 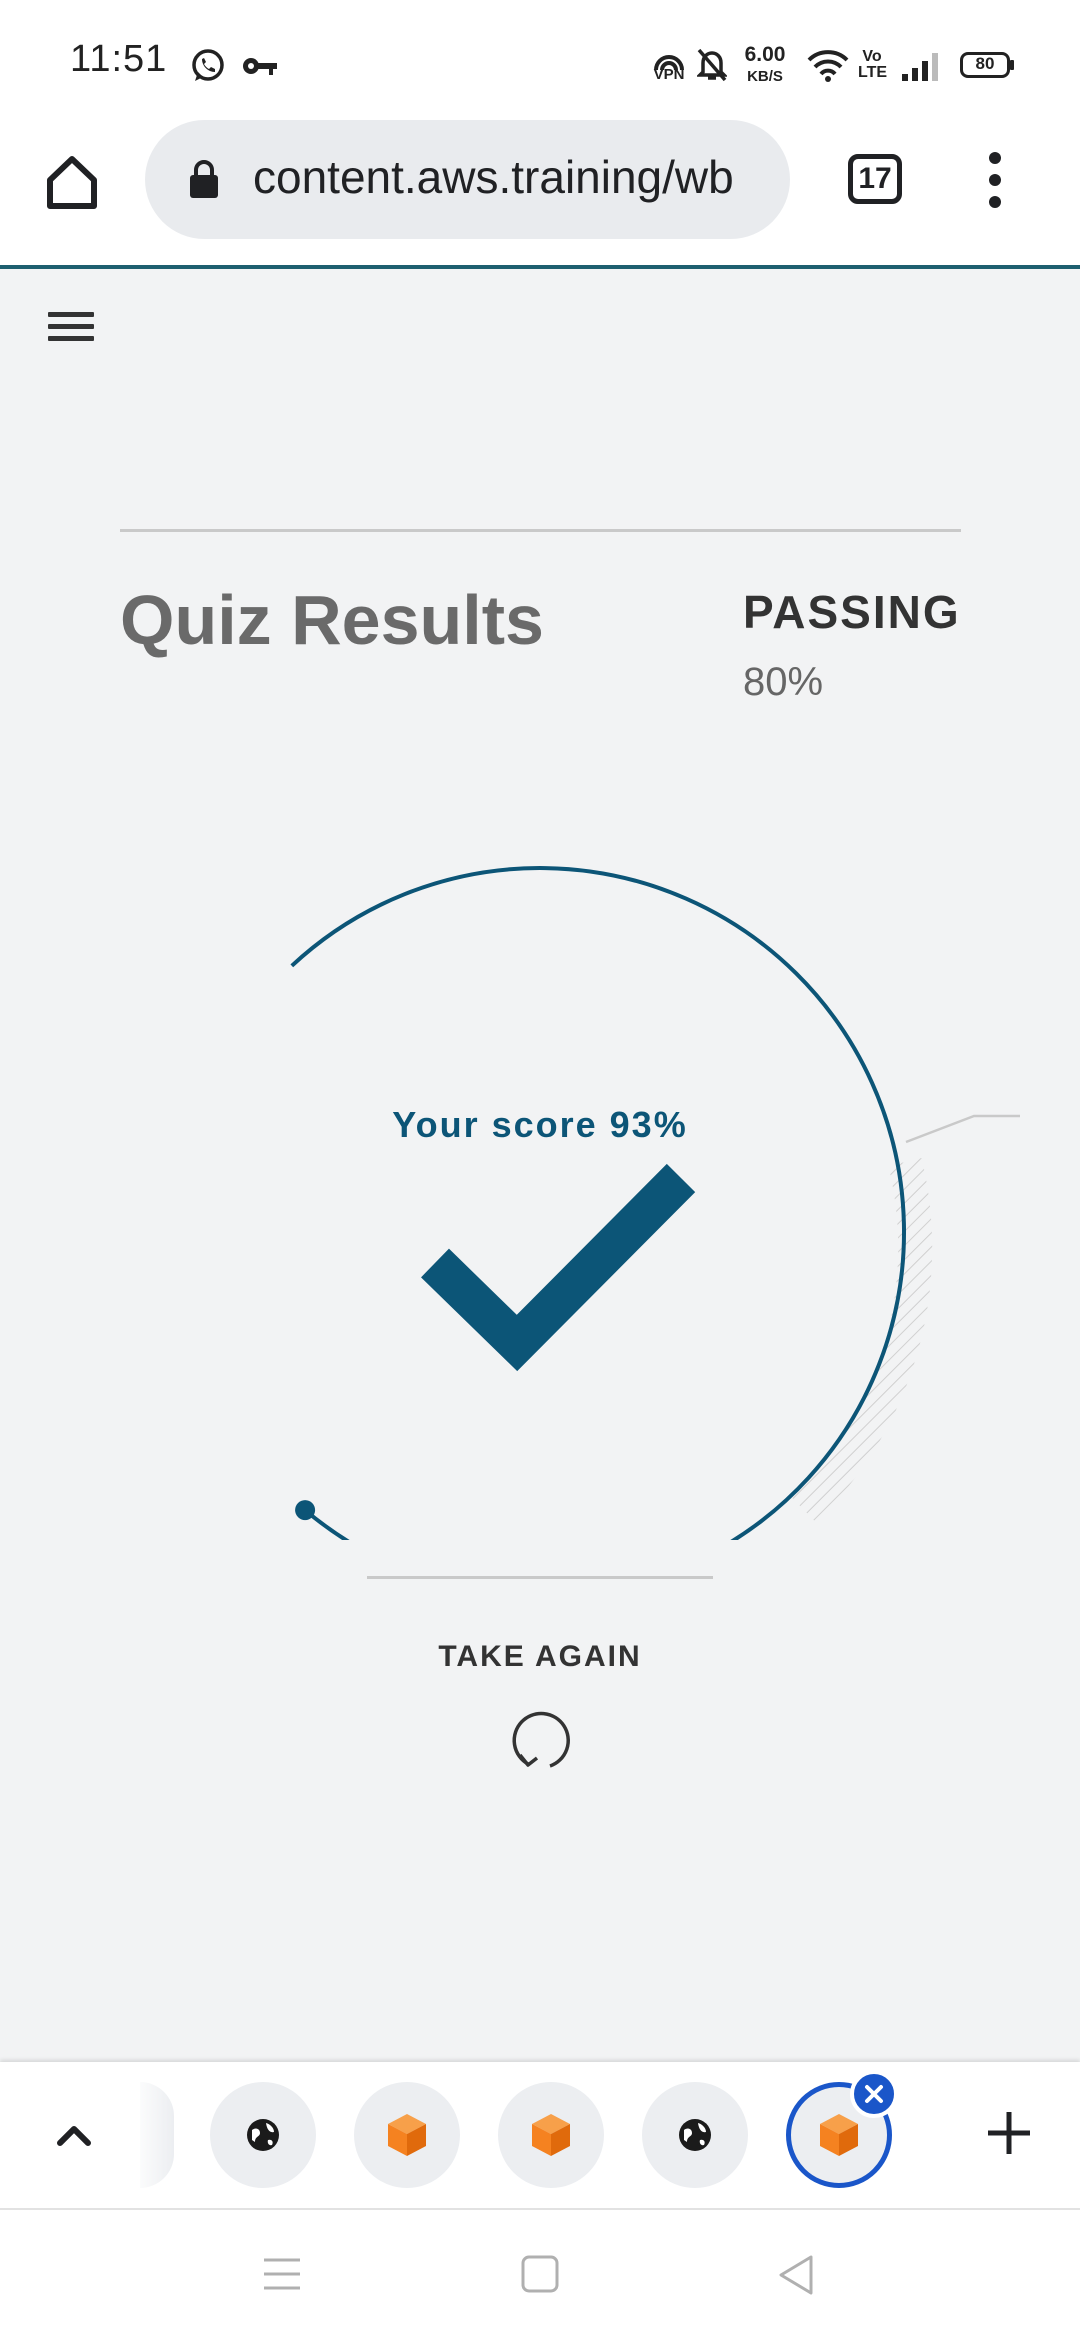 I want to click on system-nav-bar, so click(x=540, y=2274).